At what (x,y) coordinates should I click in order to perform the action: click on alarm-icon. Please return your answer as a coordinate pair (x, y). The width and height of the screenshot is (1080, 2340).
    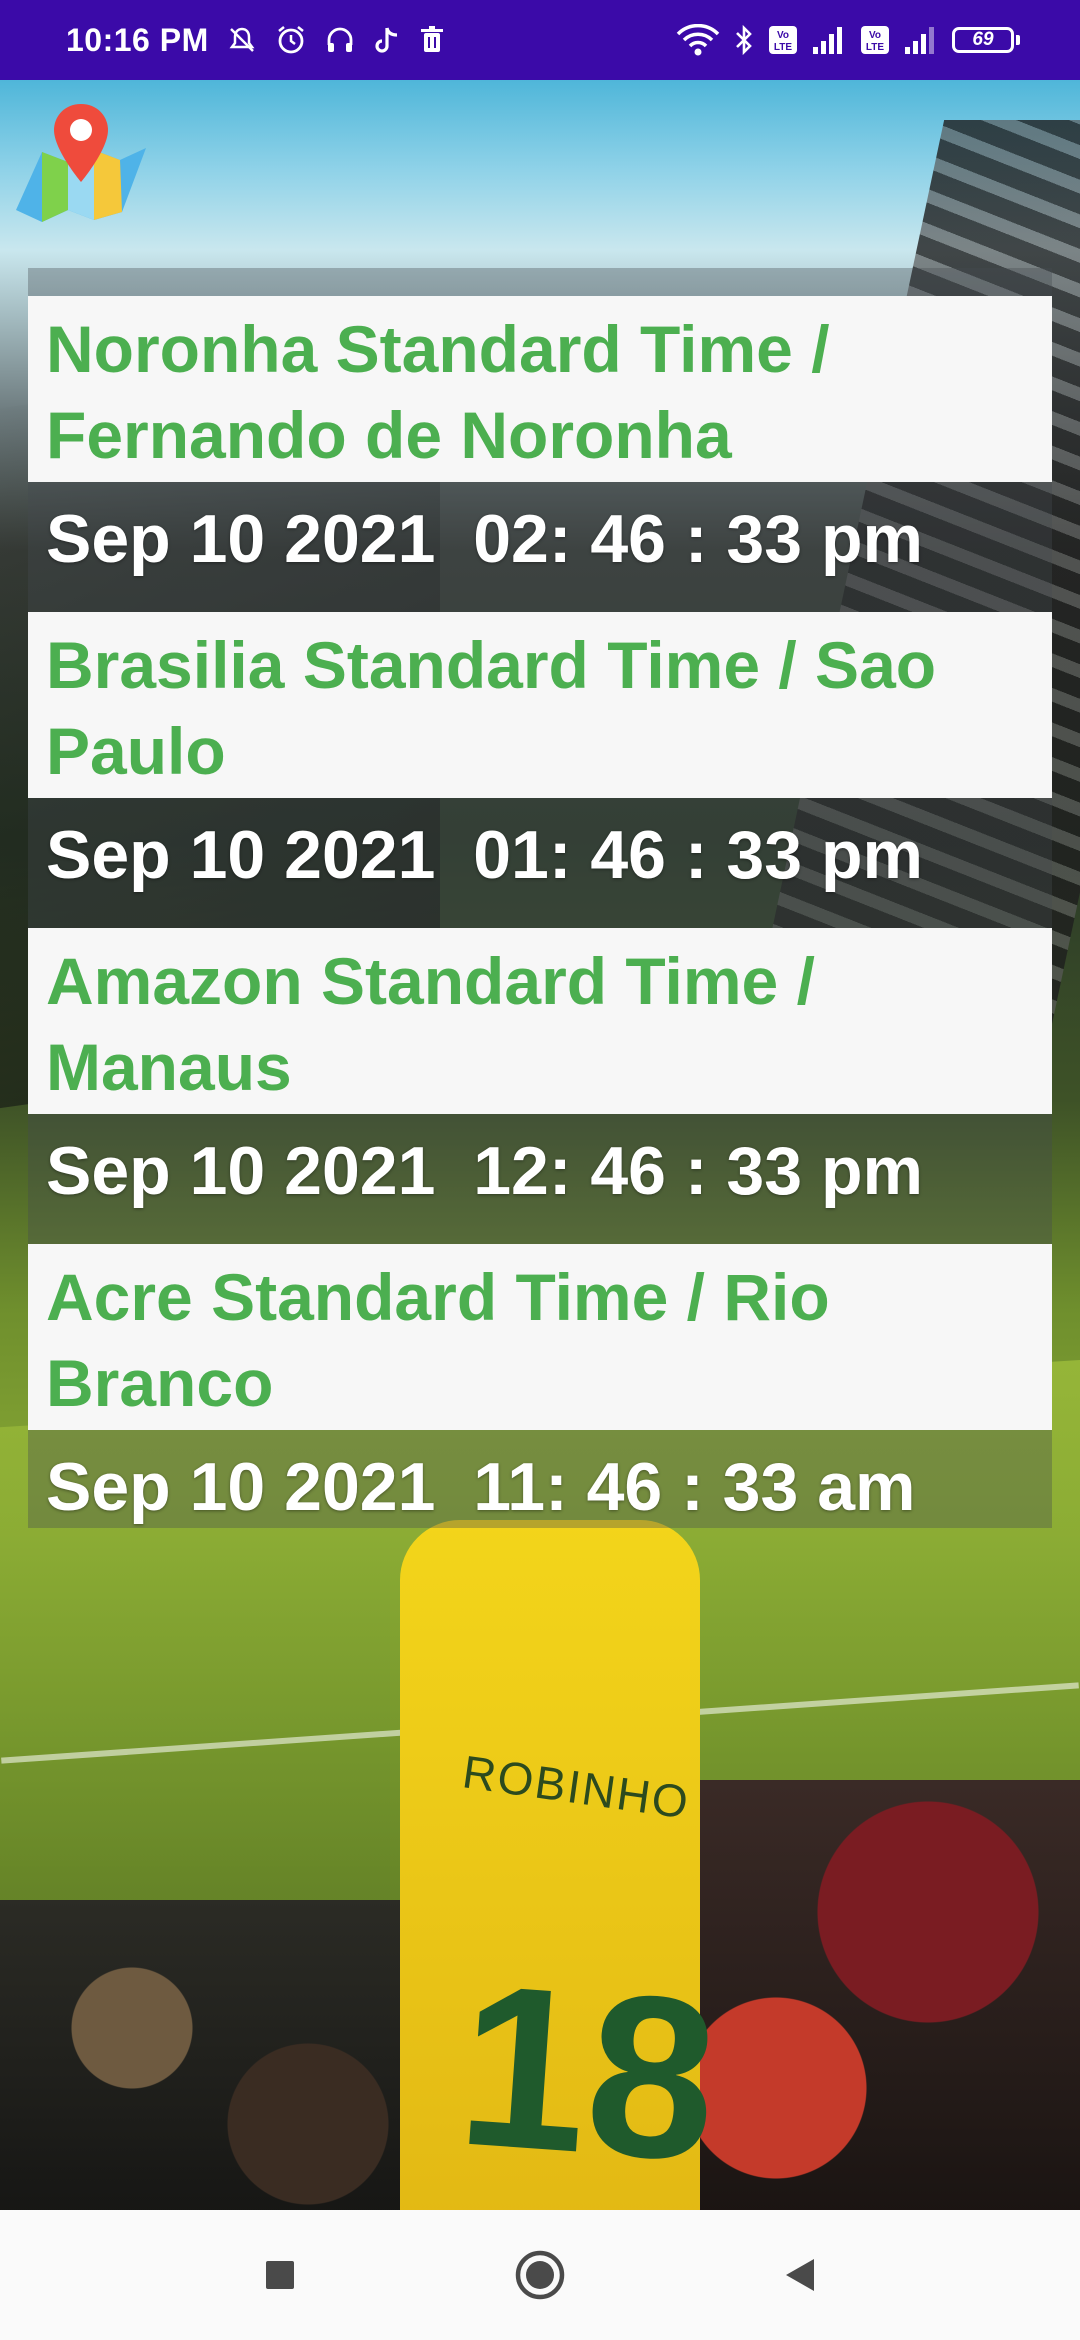
    Looking at the image, I should click on (291, 40).